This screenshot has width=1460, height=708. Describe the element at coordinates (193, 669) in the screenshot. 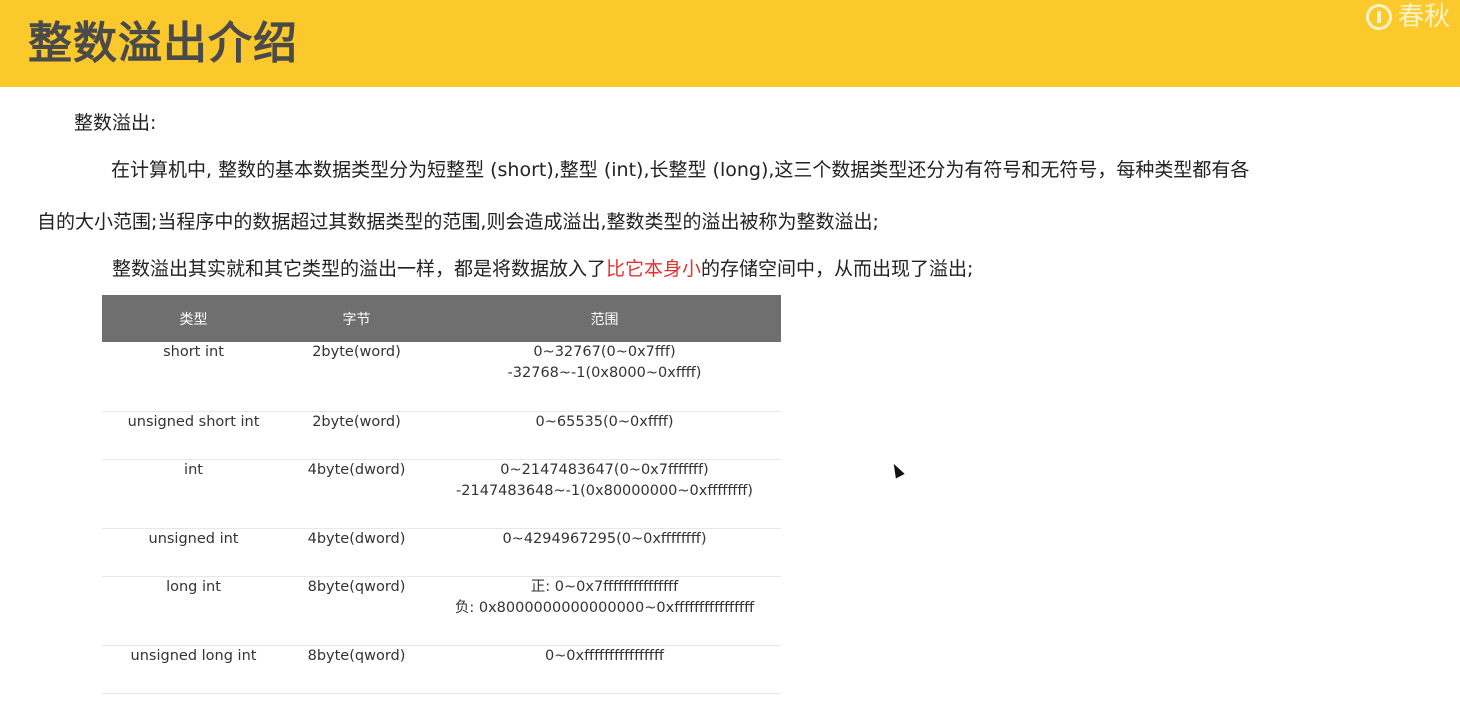

I see `cell-type: unsigned long int` at that location.